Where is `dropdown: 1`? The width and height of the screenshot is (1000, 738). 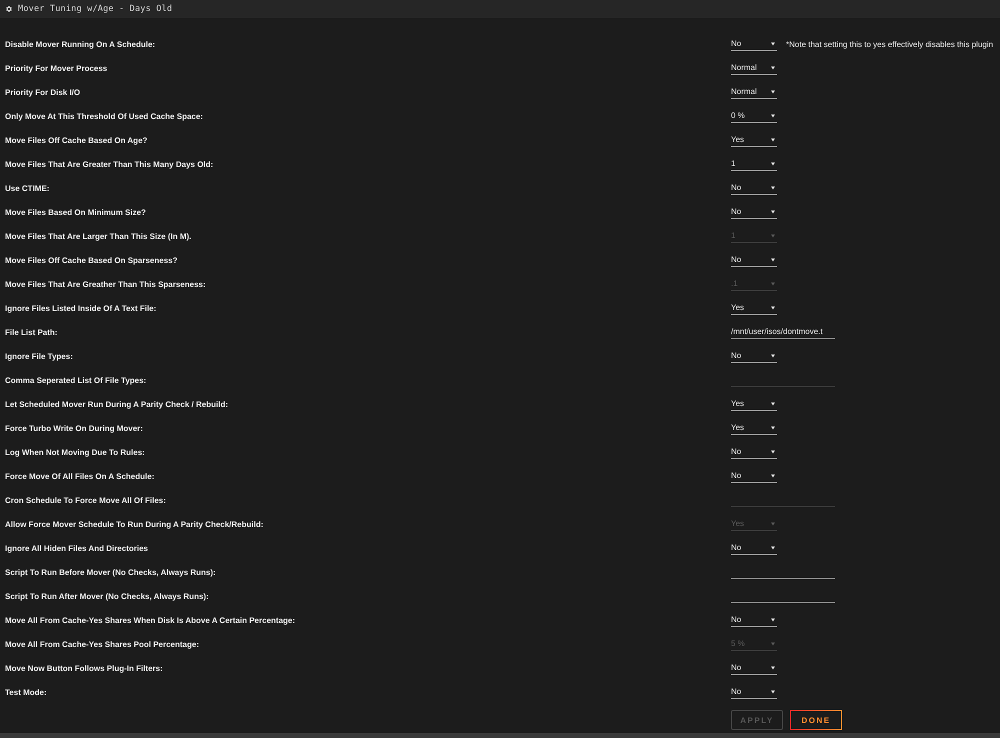
dropdown: 1 is located at coordinates (754, 164).